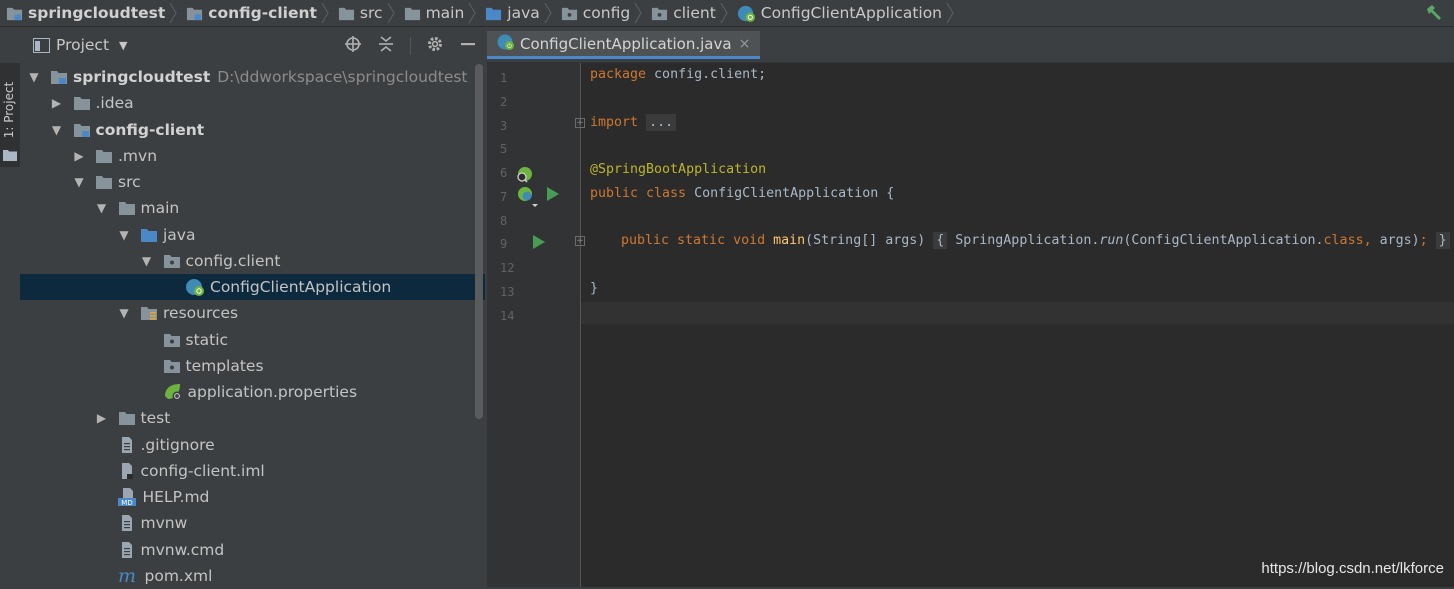 The width and height of the screenshot is (1454, 589). What do you see at coordinates (1423, 240) in the screenshot?
I see `semicolon: ;` at bounding box center [1423, 240].